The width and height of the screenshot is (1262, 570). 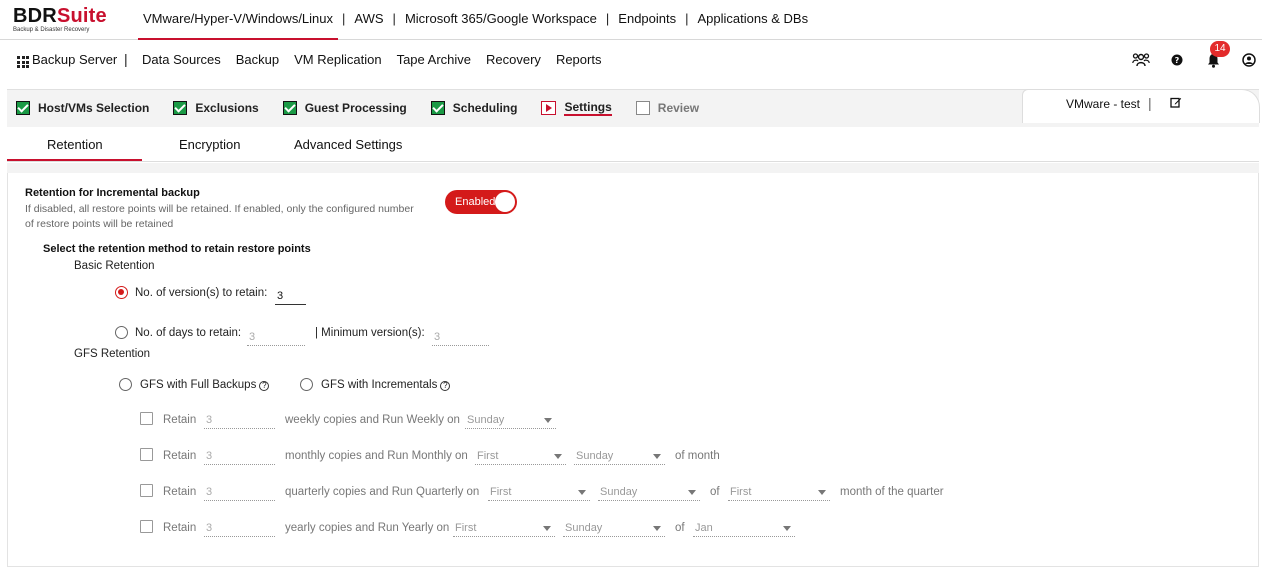 What do you see at coordinates (485, 108) in the screenshot?
I see `step-label: Scheduling` at bounding box center [485, 108].